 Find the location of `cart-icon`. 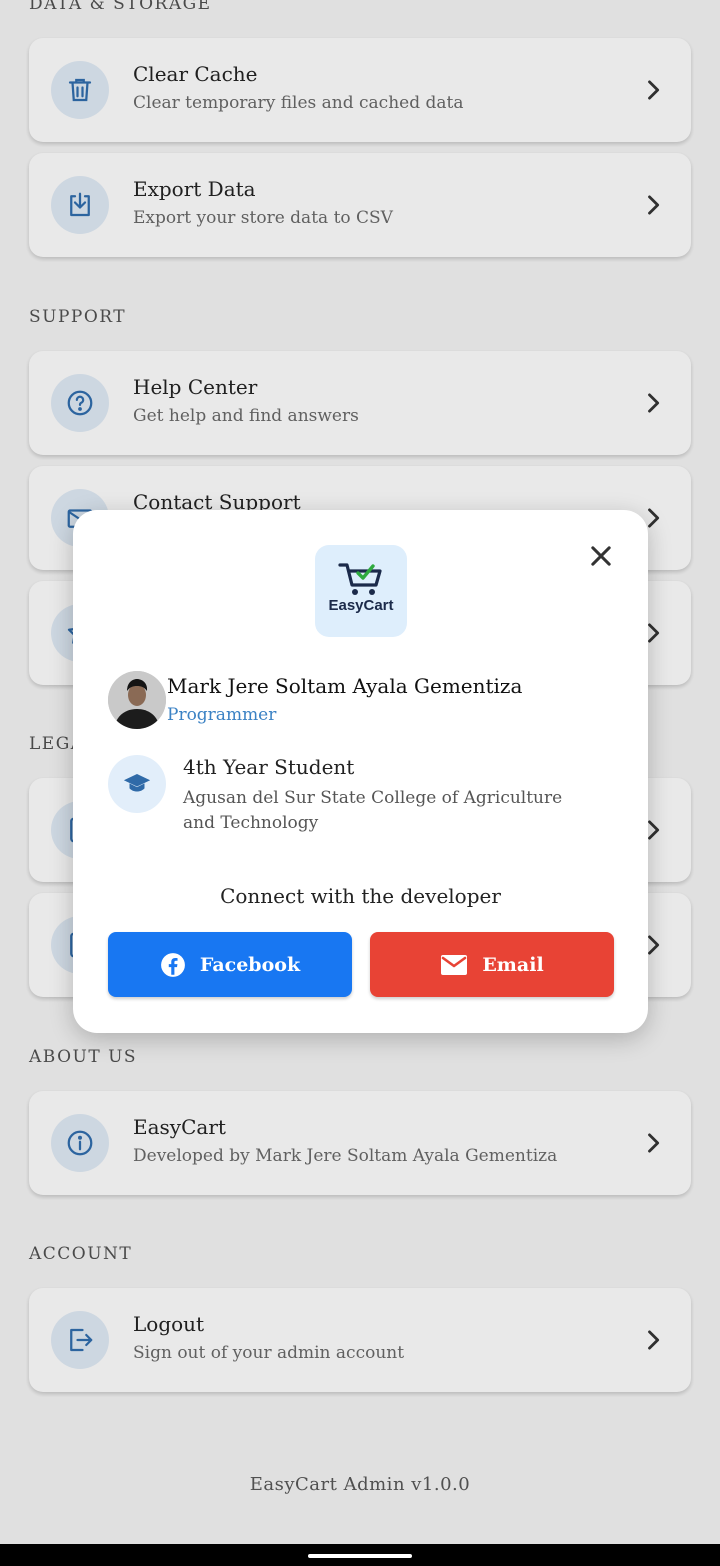

cart-icon is located at coordinates (360, 579).